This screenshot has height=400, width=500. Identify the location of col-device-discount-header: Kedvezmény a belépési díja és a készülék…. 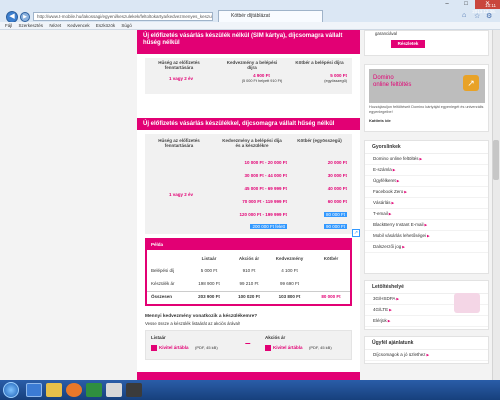
(252, 143).